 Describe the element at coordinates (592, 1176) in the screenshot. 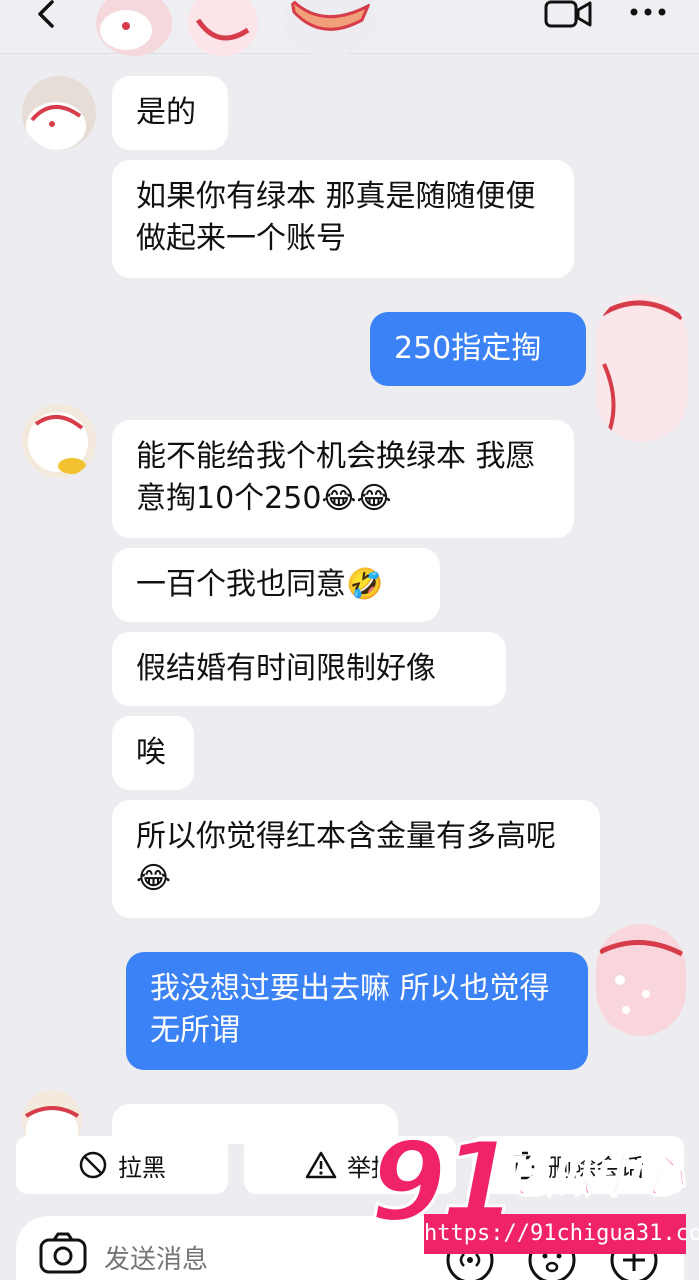

I see `watermark-text: 吃瓜中心` at that location.